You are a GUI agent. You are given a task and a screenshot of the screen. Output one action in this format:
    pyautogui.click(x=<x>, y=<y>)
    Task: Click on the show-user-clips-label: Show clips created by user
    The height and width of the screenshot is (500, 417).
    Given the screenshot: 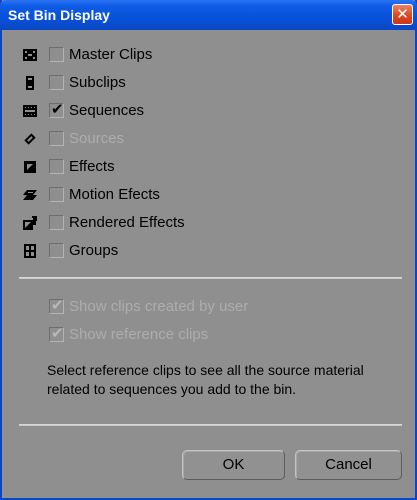 What is the action you would take?
    pyautogui.click(x=159, y=306)
    